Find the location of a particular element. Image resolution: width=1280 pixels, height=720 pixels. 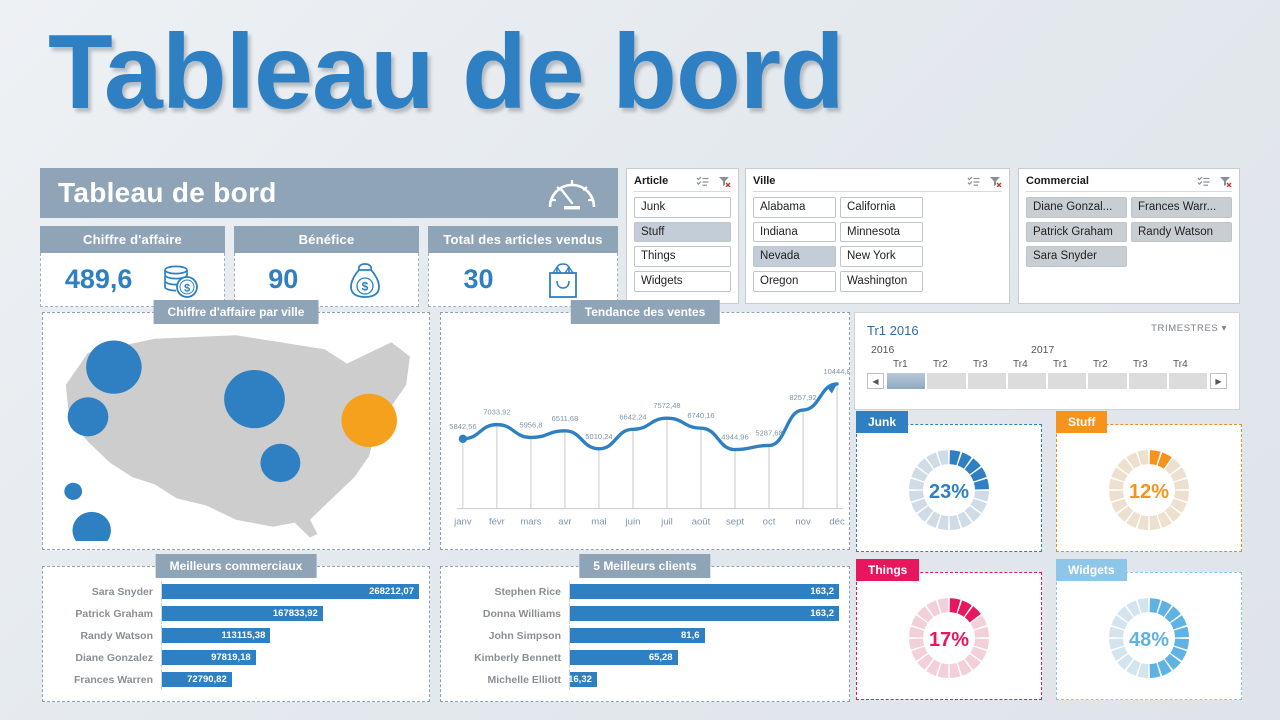

timeline-mode-dropdown: TRIMESTRES ▾ is located at coordinates (1189, 328).